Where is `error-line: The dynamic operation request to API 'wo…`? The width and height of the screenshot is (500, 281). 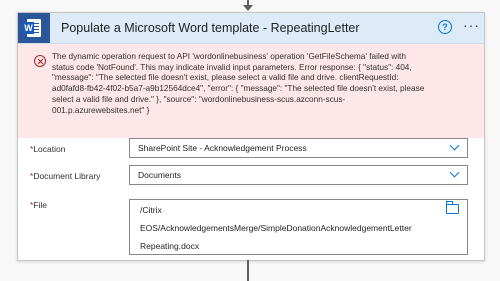 error-line: The dynamic operation request to API 'wo… is located at coordinates (229, 56).